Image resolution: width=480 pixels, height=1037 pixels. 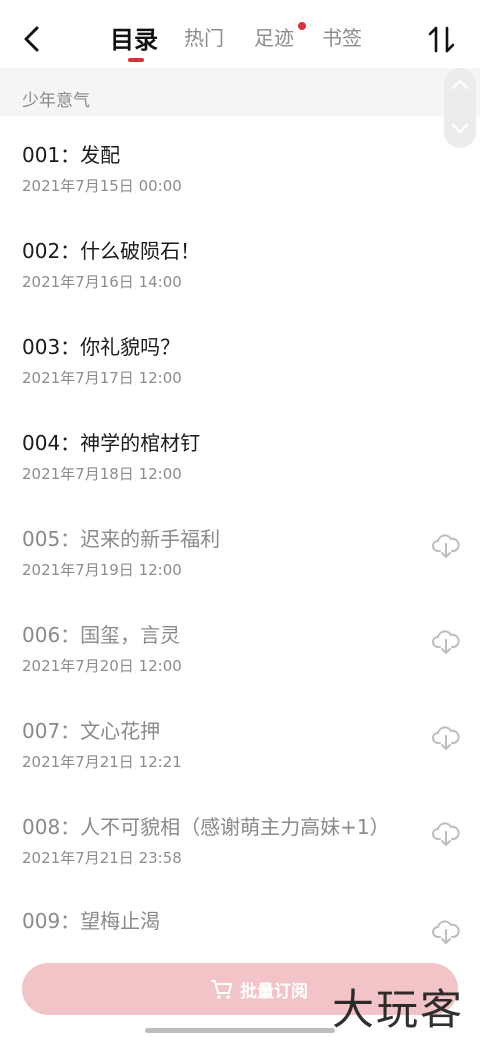 I want to click on tab-catalog: 目录, so click(x=134, y=41).